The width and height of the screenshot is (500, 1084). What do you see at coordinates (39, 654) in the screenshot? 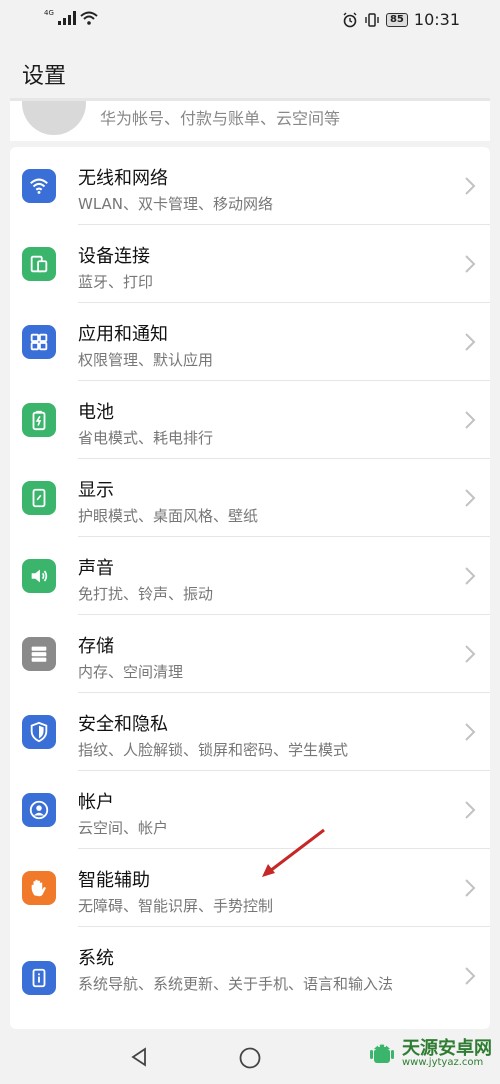
I see `storage-icon` at bounding box center [39, 654].